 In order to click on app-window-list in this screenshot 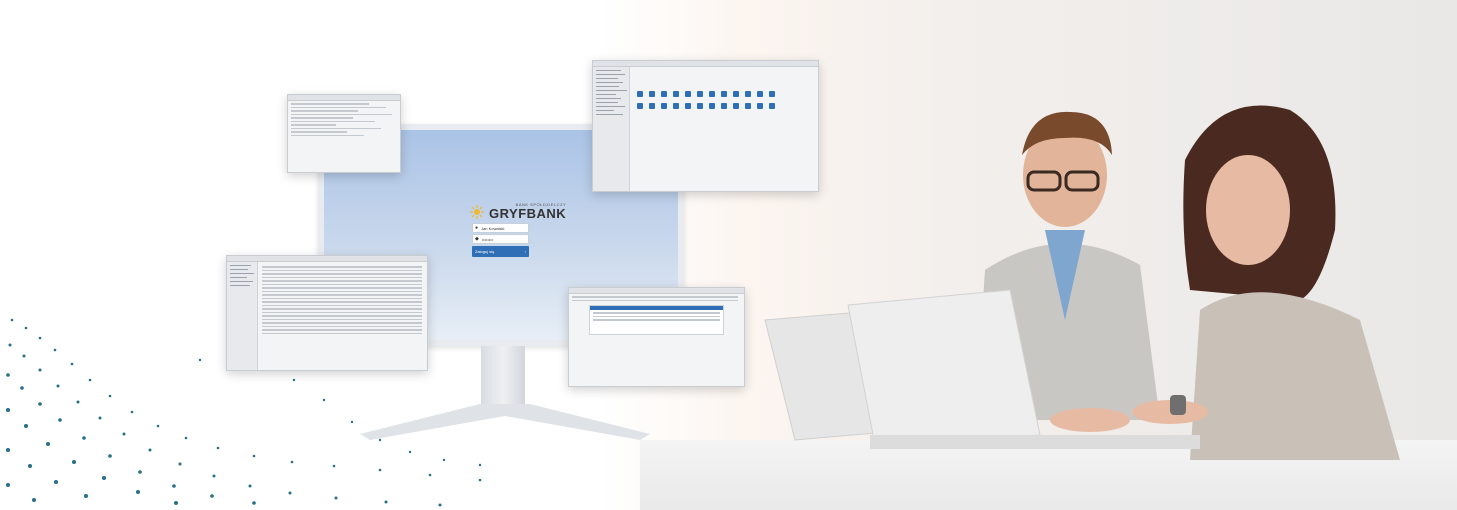, I will do `click(656, 337)`.